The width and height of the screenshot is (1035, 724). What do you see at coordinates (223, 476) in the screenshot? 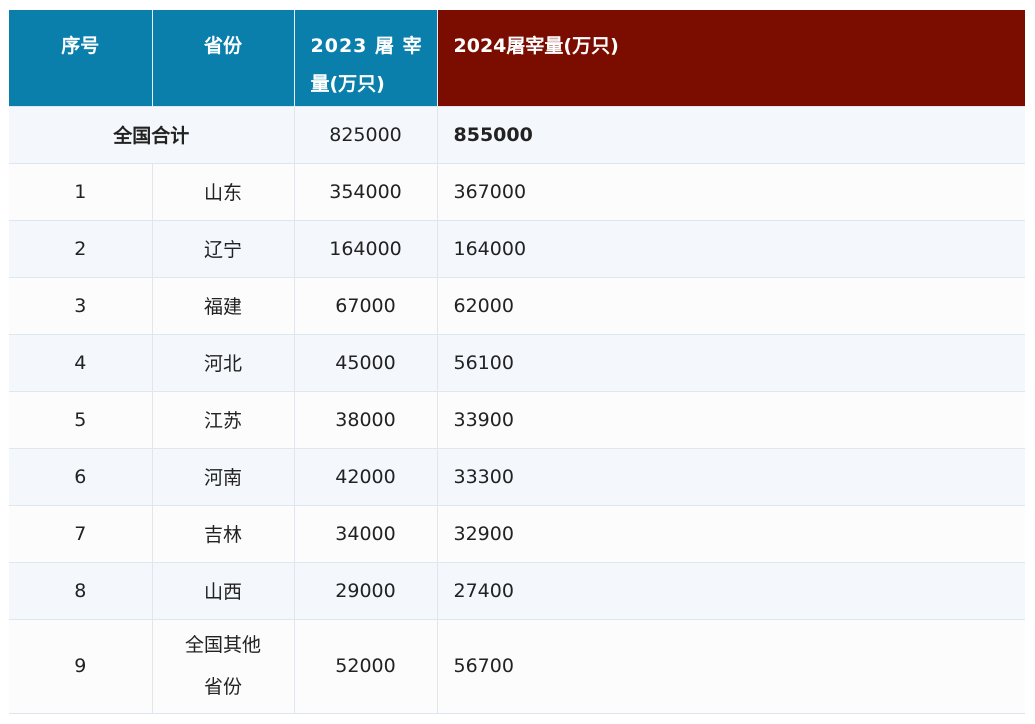
I see `row-province: 河南` at bounding box center [223, 476].